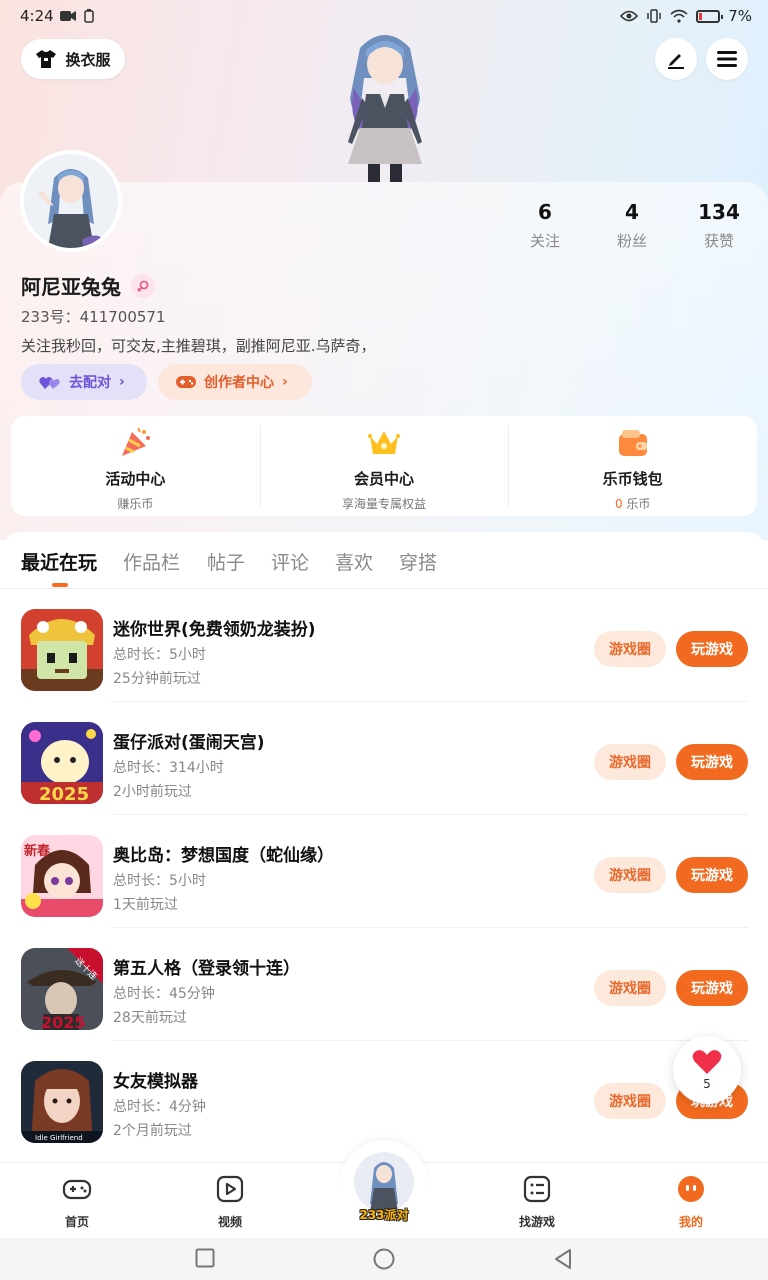  What do you see at coordinates (37, 851) in the screenshot?
I see `obi-island-badge: 新春` at bounding box center [37, 851].